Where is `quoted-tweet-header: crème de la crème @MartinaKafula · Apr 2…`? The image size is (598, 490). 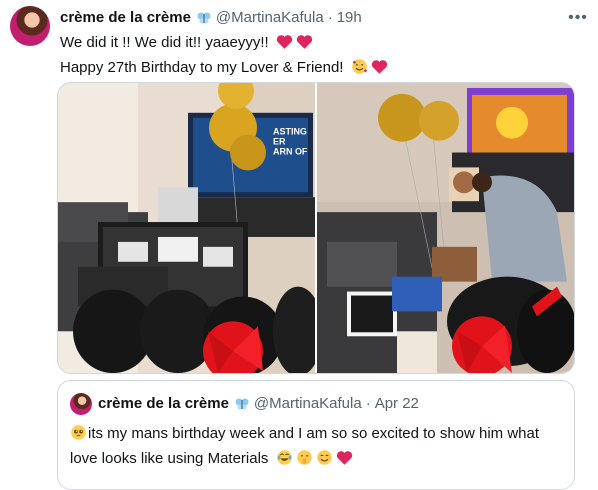 quoted-tweet-header: crème de la crème @MartinaKafula · Apr 2… is located at coordinates (258, 404).